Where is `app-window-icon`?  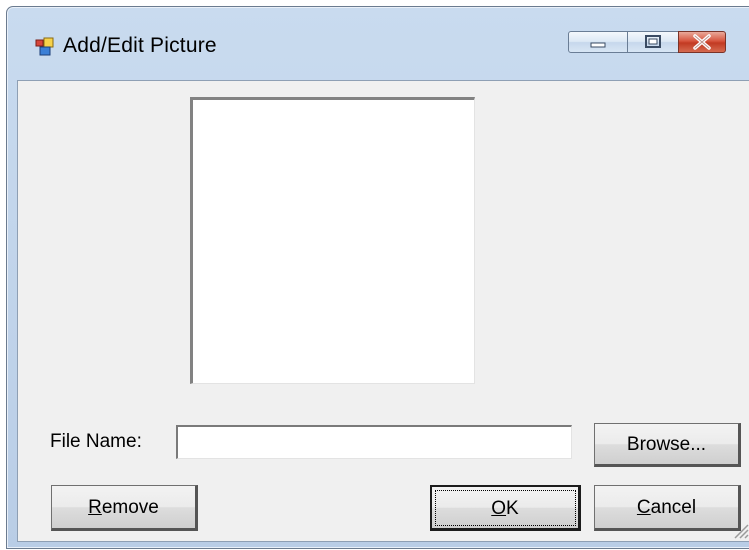
app-window-icon is located at coordinates (45, 47).